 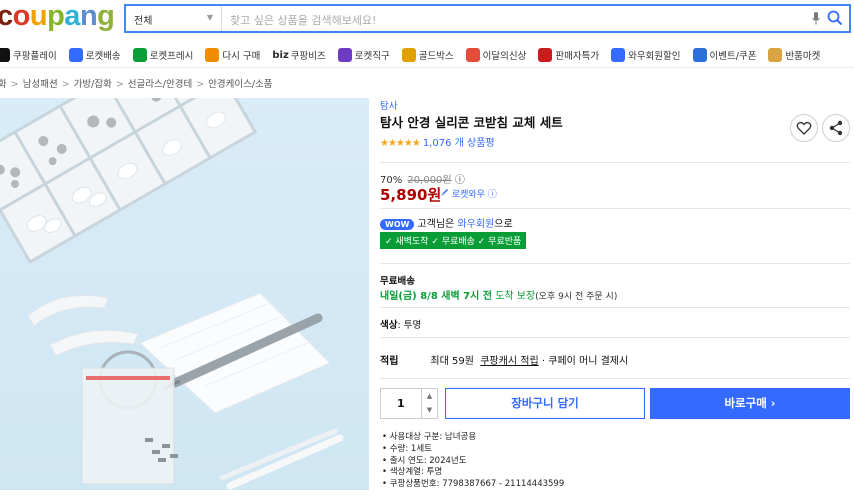 I want to click on nav-item-8: 판매자특가, so click(x=568, y=55).